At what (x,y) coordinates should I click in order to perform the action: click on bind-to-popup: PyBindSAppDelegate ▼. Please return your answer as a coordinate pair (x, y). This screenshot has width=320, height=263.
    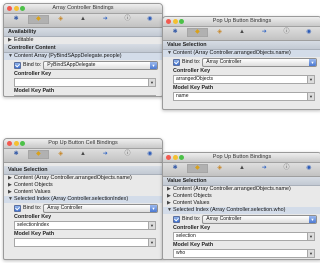
    Looking at the image, I should click on (100, 65).